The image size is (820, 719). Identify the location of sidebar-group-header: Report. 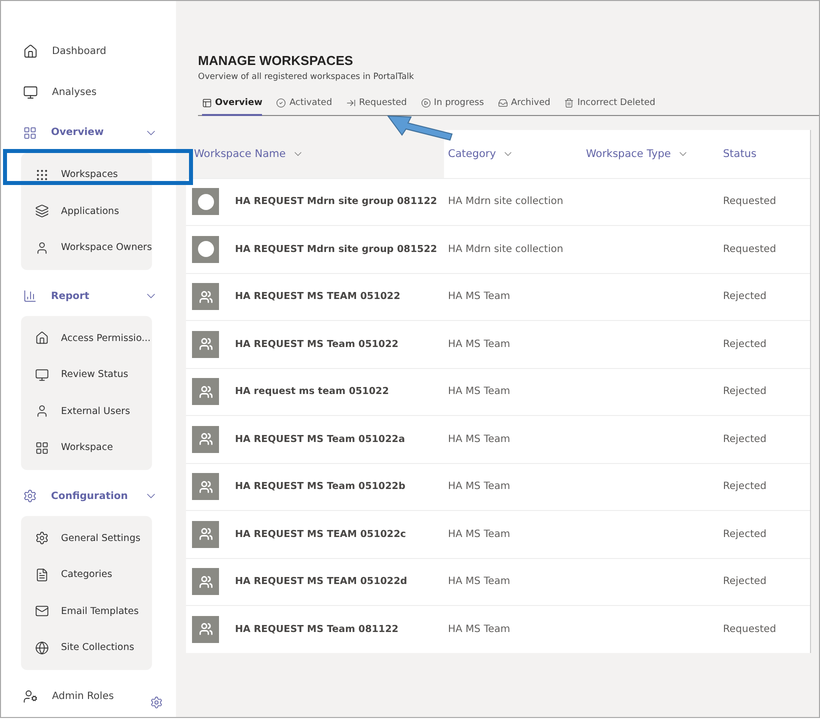
(88, 296).